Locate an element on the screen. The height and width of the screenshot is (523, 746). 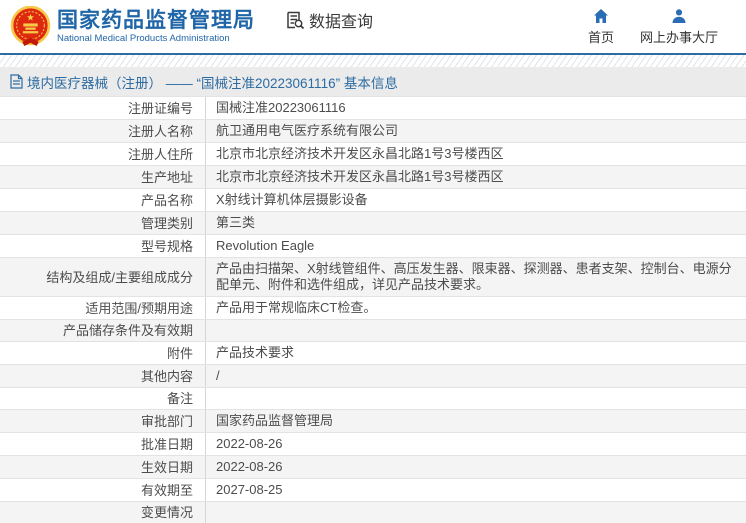
table-row: 注册人住所 北京市北京经济技术开发区永昌北路1号3号楼西区 is located at coordinates (373, 154).